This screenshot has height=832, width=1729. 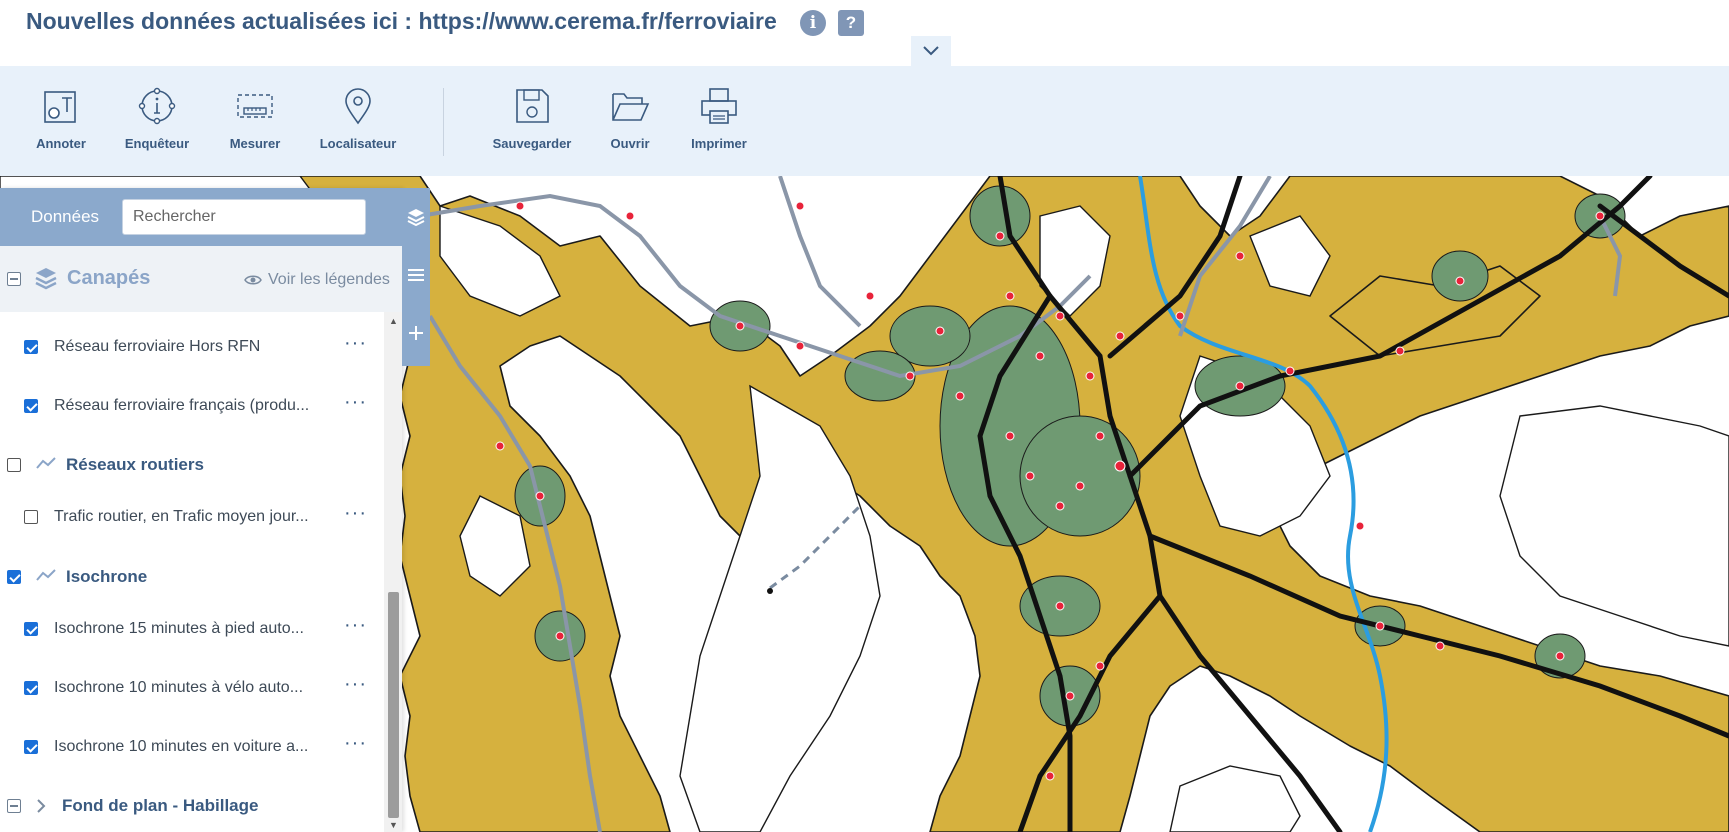 What do you see at coordinates (60, 107) in the screenshot?
I see `annotate-icon` at bounding box center [60, 107].